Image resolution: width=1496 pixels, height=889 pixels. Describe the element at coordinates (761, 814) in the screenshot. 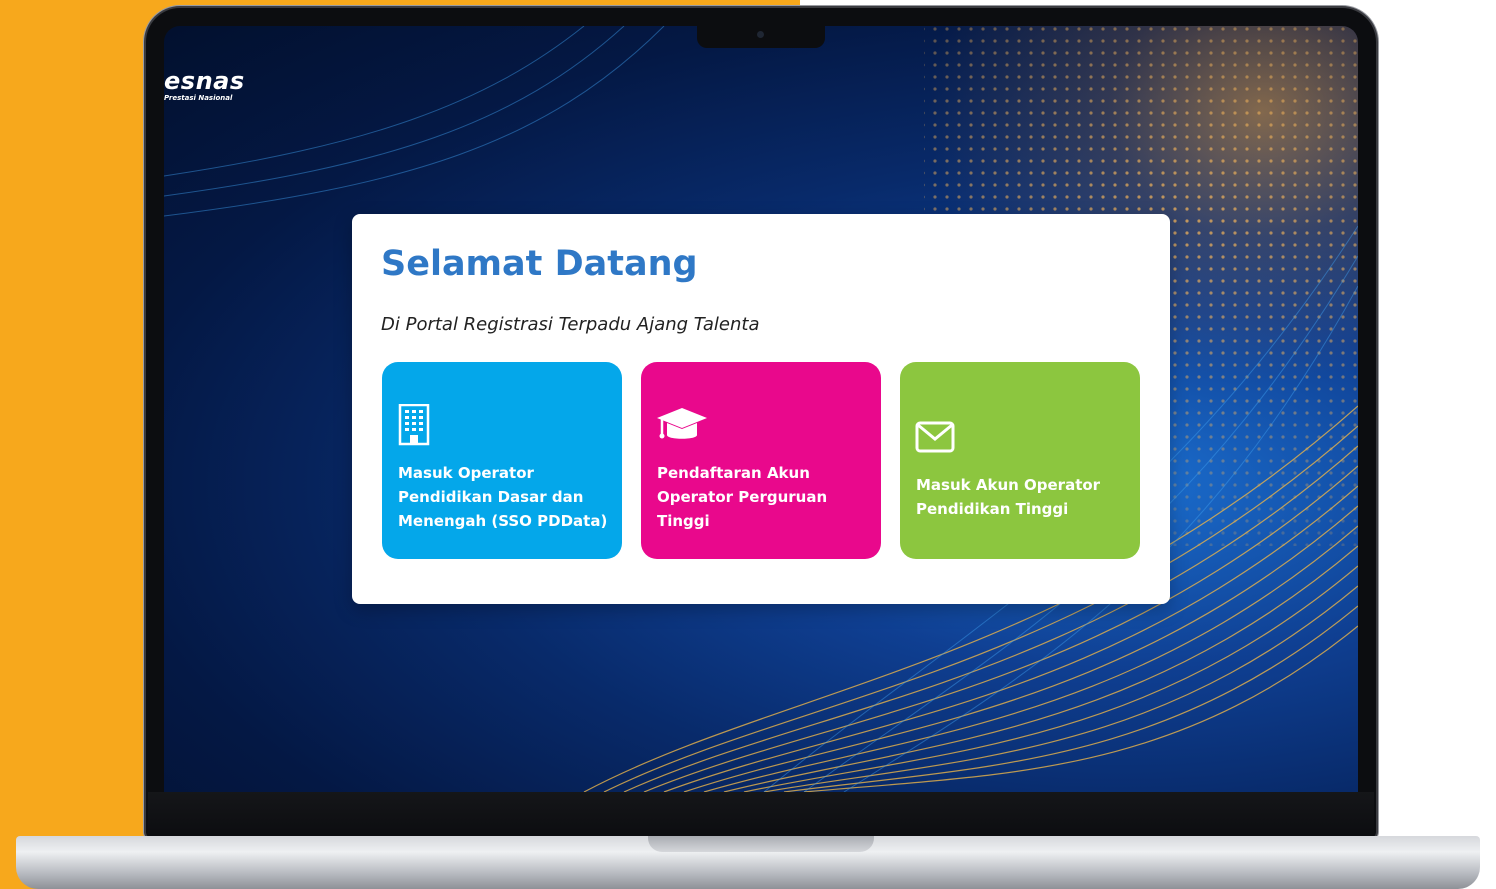

I see `laptop-bezel-bottom` at that location.